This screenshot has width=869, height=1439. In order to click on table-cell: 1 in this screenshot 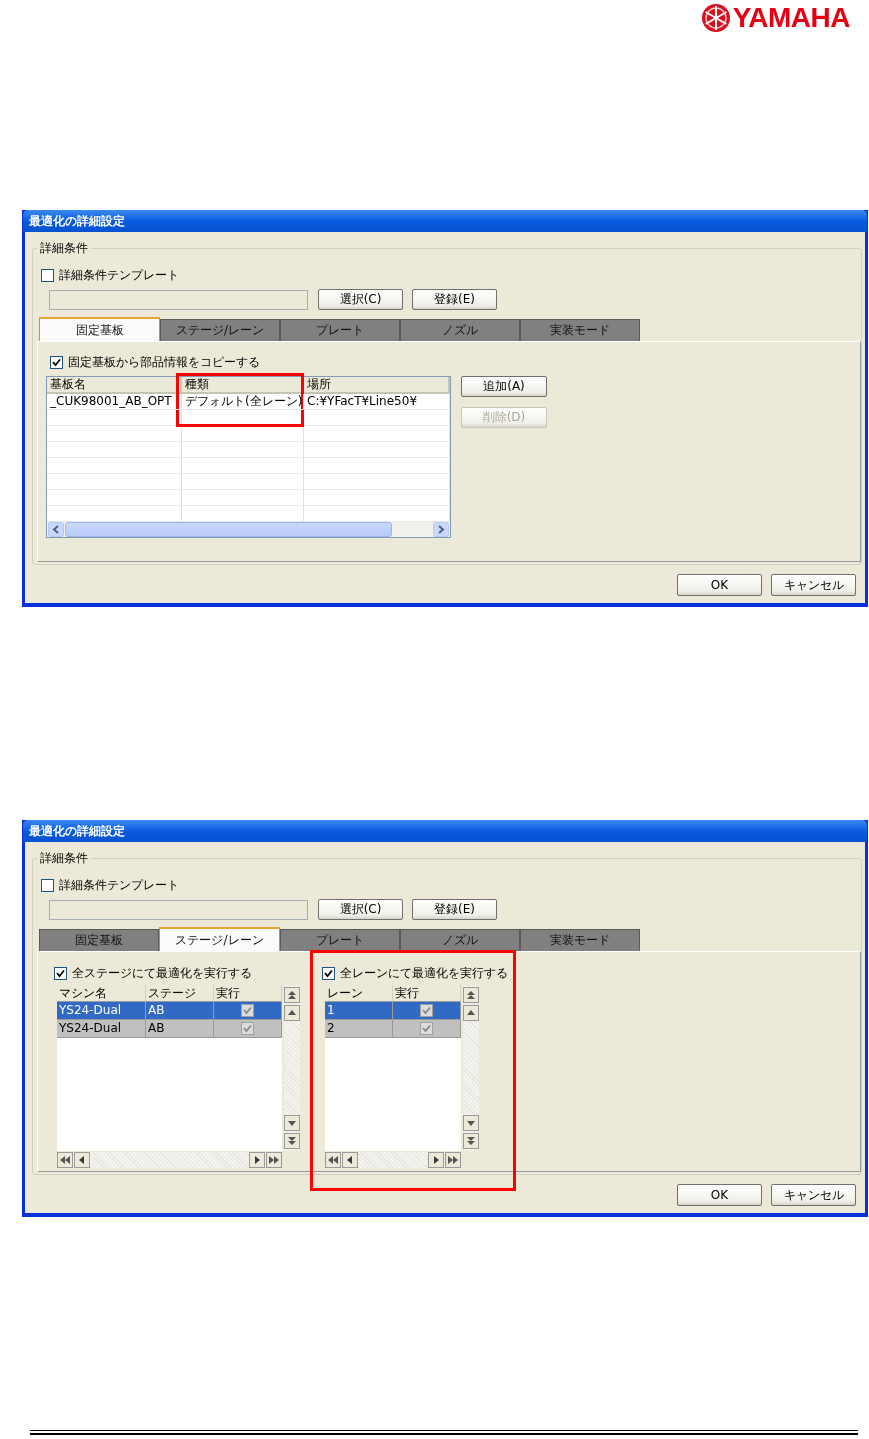, I will do `click(331, 1010)`.